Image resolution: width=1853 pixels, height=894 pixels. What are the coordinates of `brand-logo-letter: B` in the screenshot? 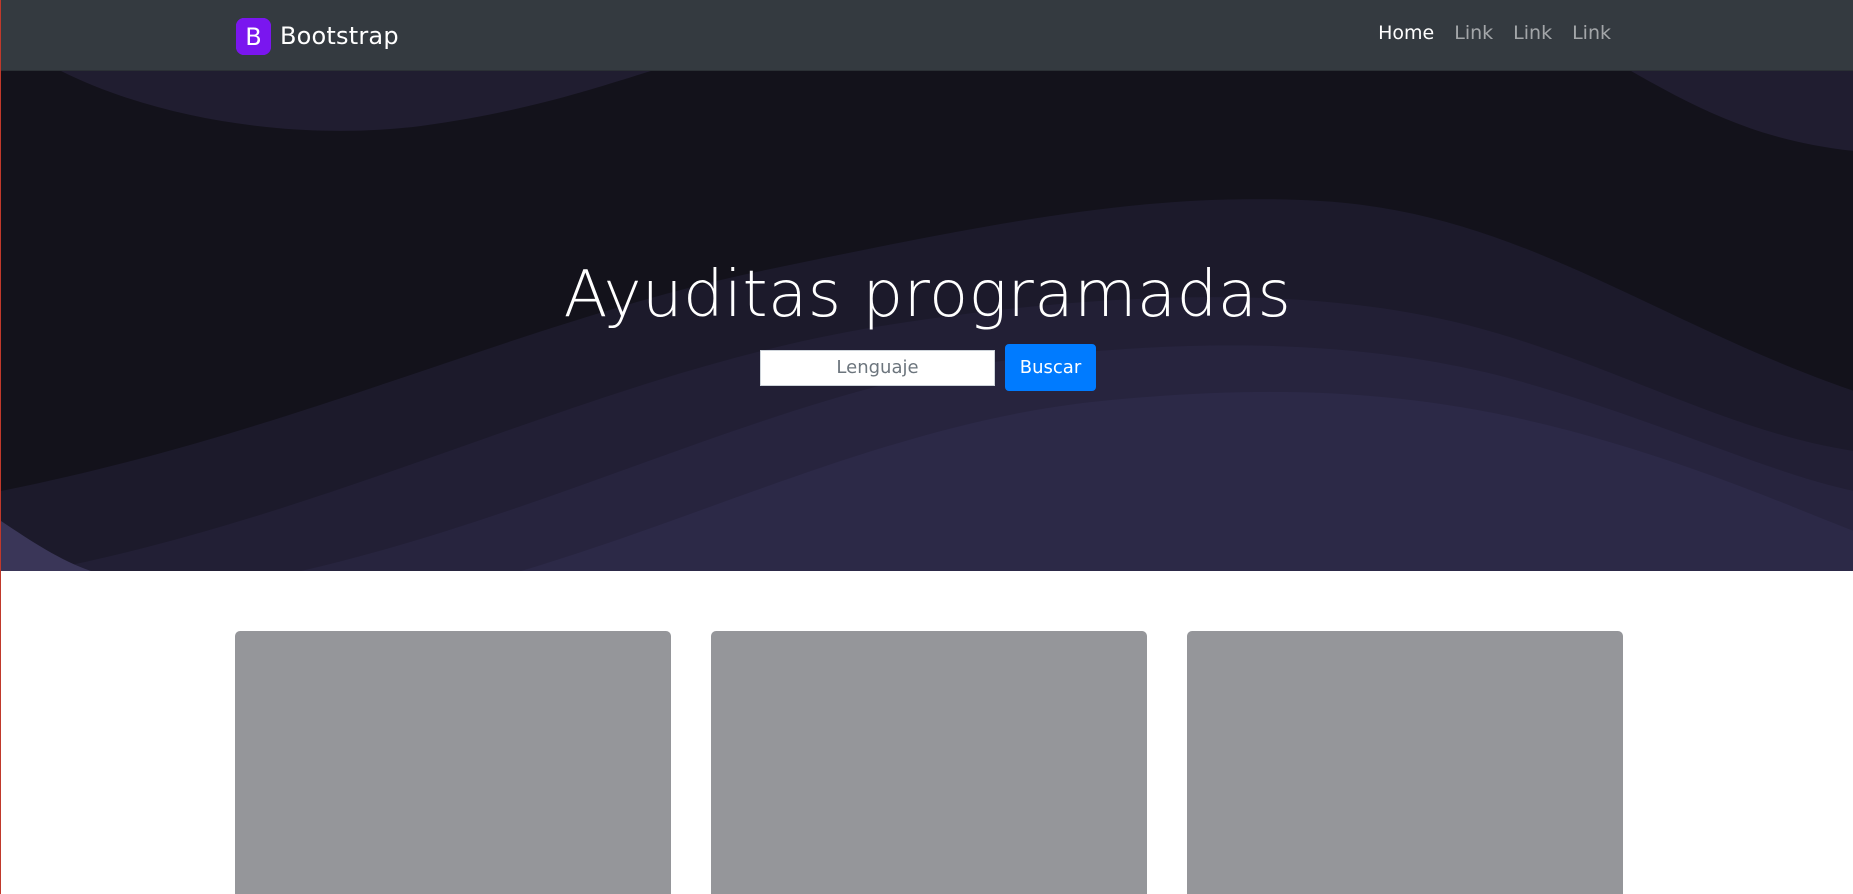 It's located at (253, 37).